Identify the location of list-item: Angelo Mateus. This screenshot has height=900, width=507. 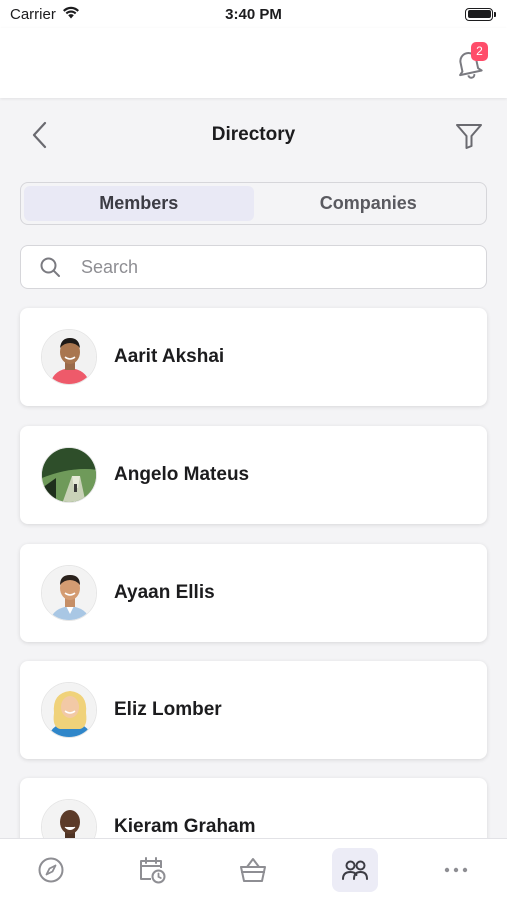
(253, 475).